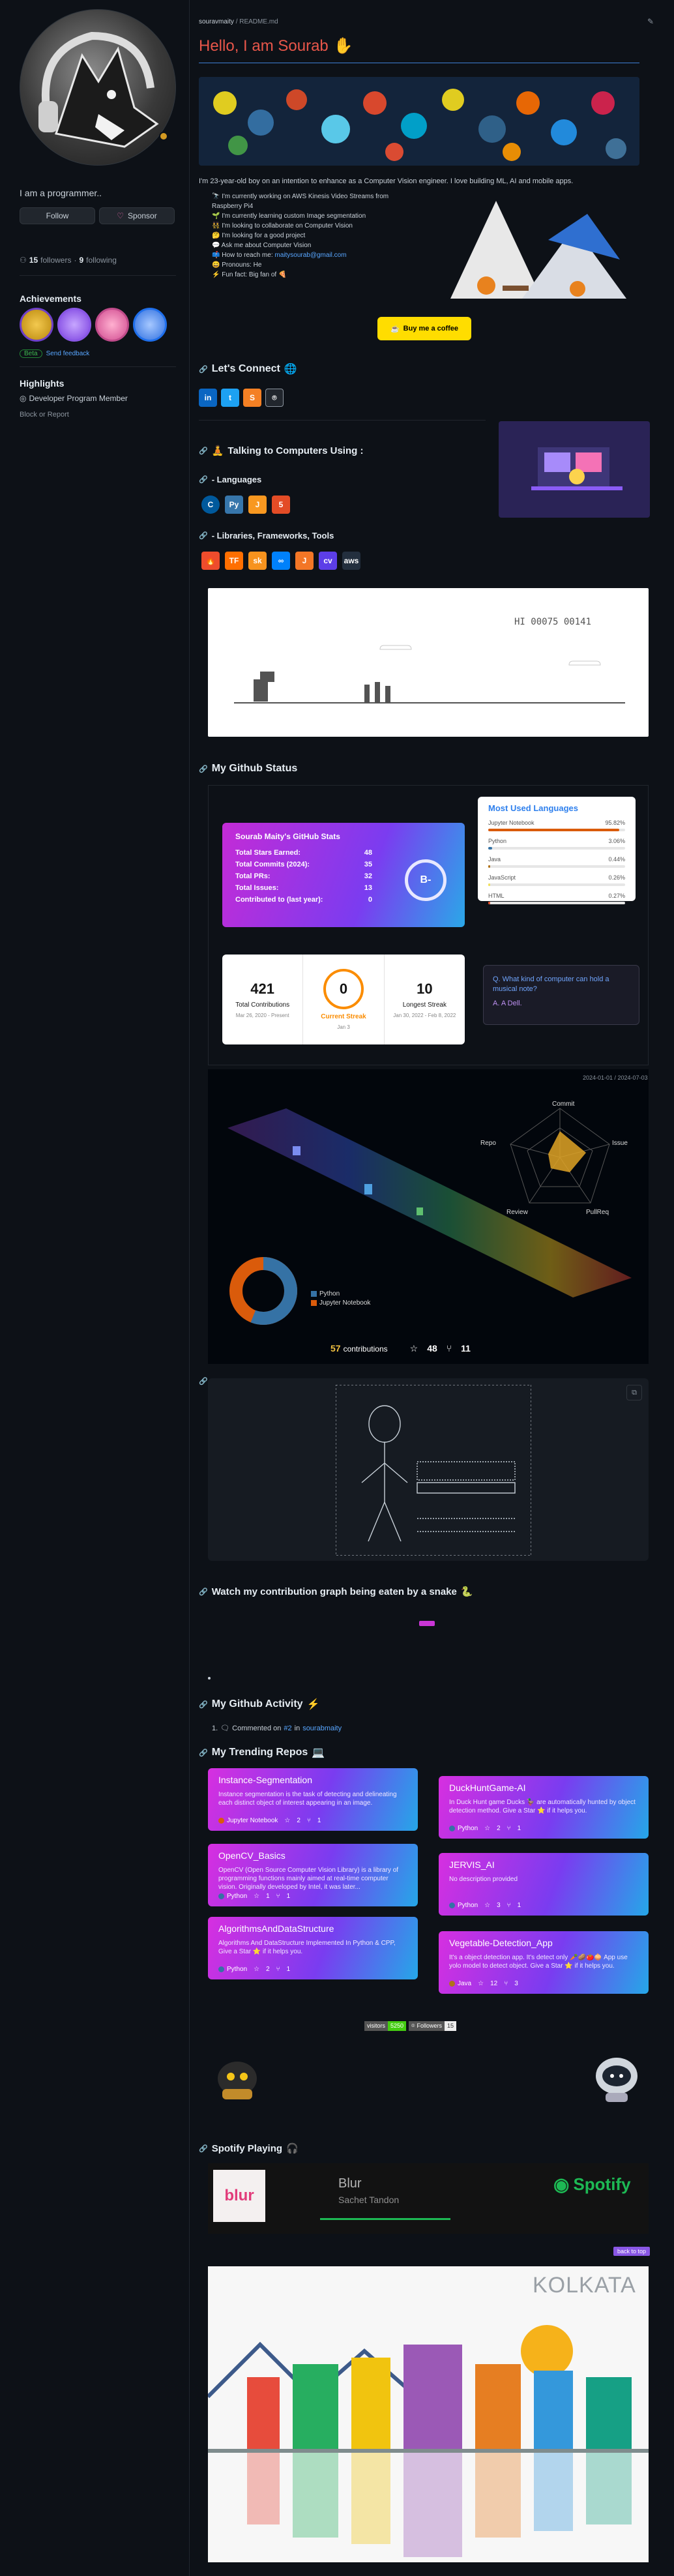 The height and width of the screenshot is (2576, 674). I want to click on language-bar, so click(556, 830).